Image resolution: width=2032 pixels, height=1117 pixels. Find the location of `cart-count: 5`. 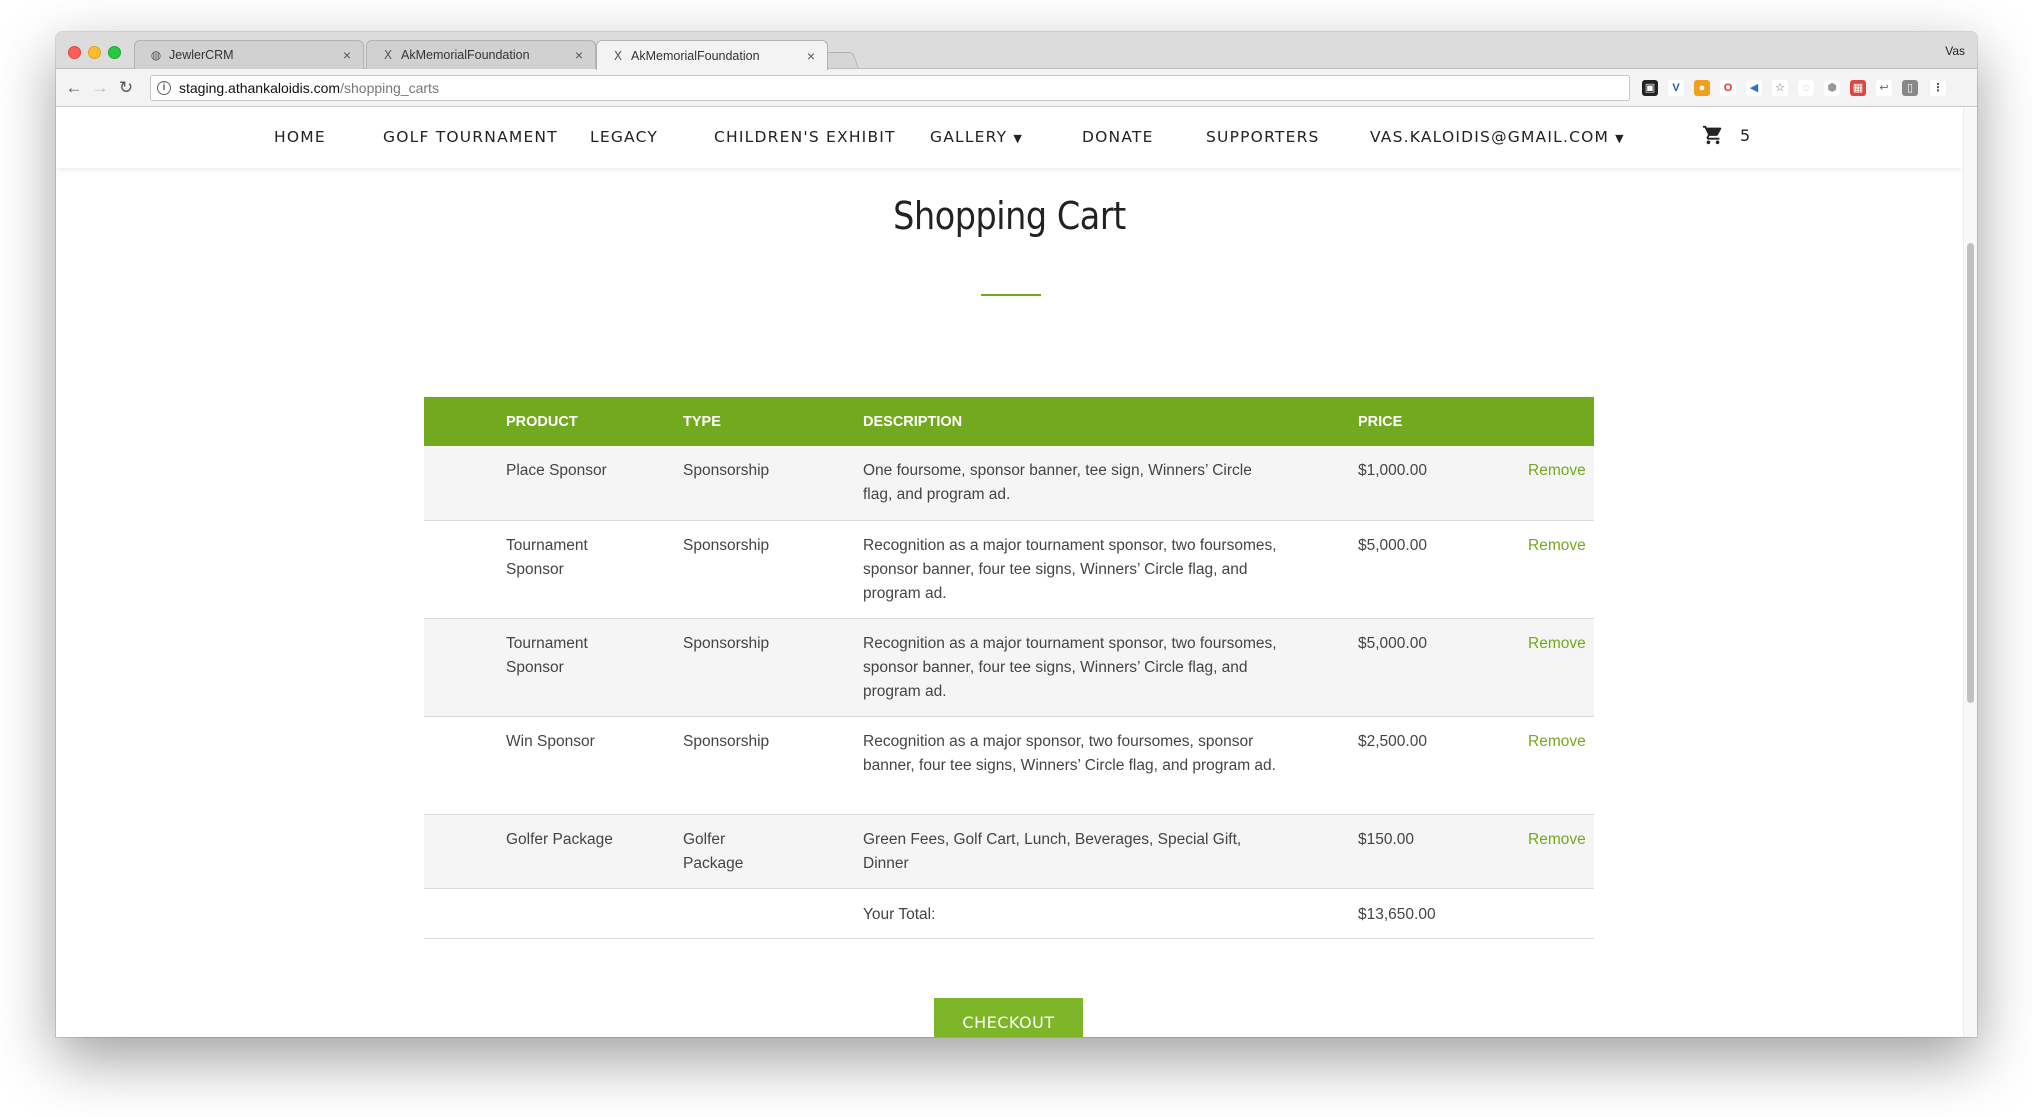

cart-count: 5 is located at coordinates (1745, 135).